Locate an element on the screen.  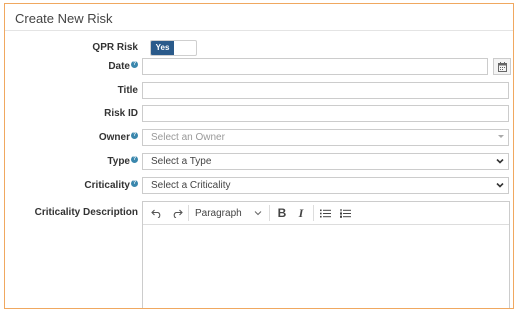
numbered-list-button is located at coordinates (345, 213).